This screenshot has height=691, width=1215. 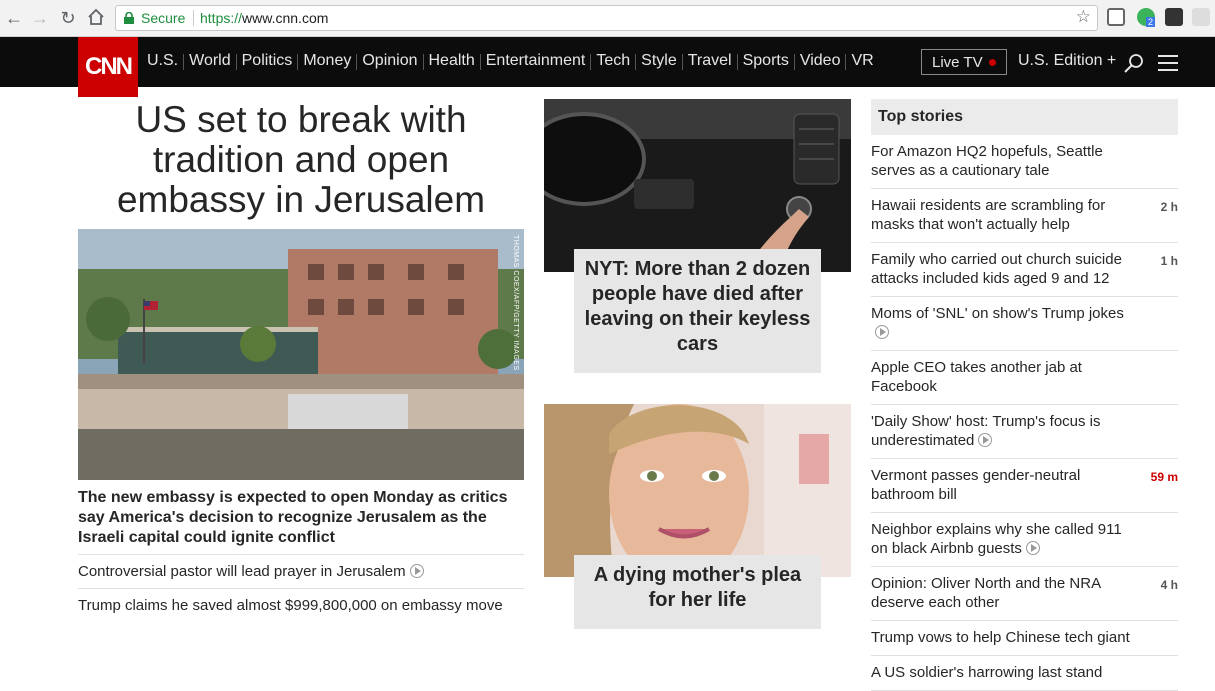 I want to click on hamburger-menu-icon, so click(x=1168, y=63).